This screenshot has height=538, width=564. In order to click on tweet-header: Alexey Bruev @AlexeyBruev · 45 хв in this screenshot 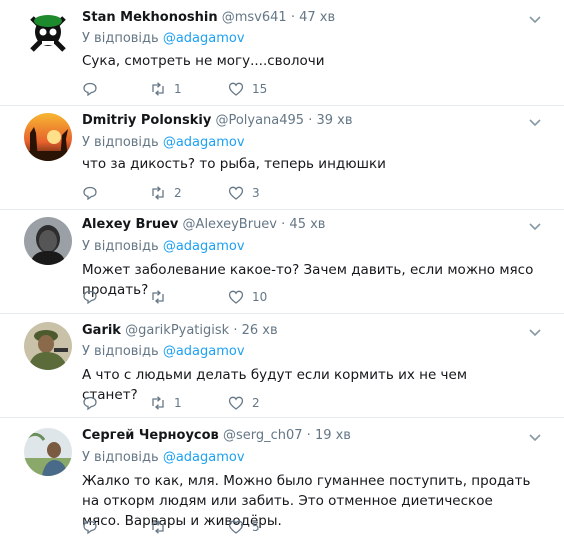, I will do `click(203, 224)`.